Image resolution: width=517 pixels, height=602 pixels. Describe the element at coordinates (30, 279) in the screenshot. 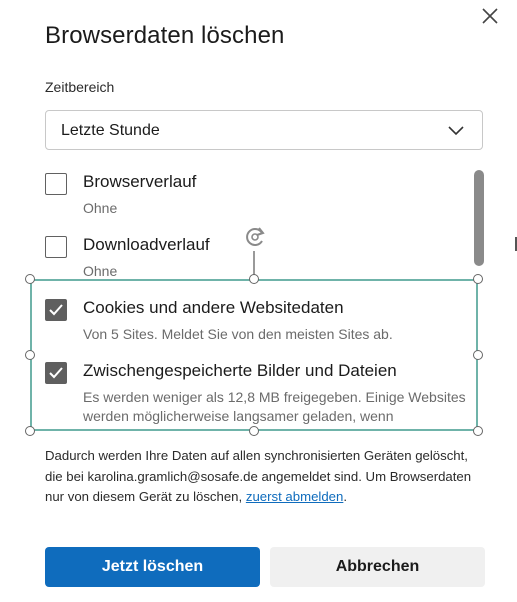

I see `resize-handle-top-left` at that location.